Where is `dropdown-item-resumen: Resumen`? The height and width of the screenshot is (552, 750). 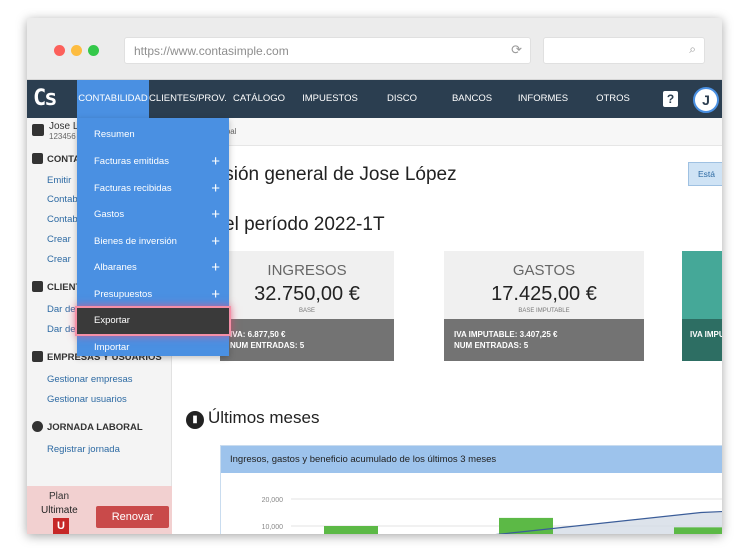
dropdown-item-resumen: Resumen is located at coordinates (153, 135).